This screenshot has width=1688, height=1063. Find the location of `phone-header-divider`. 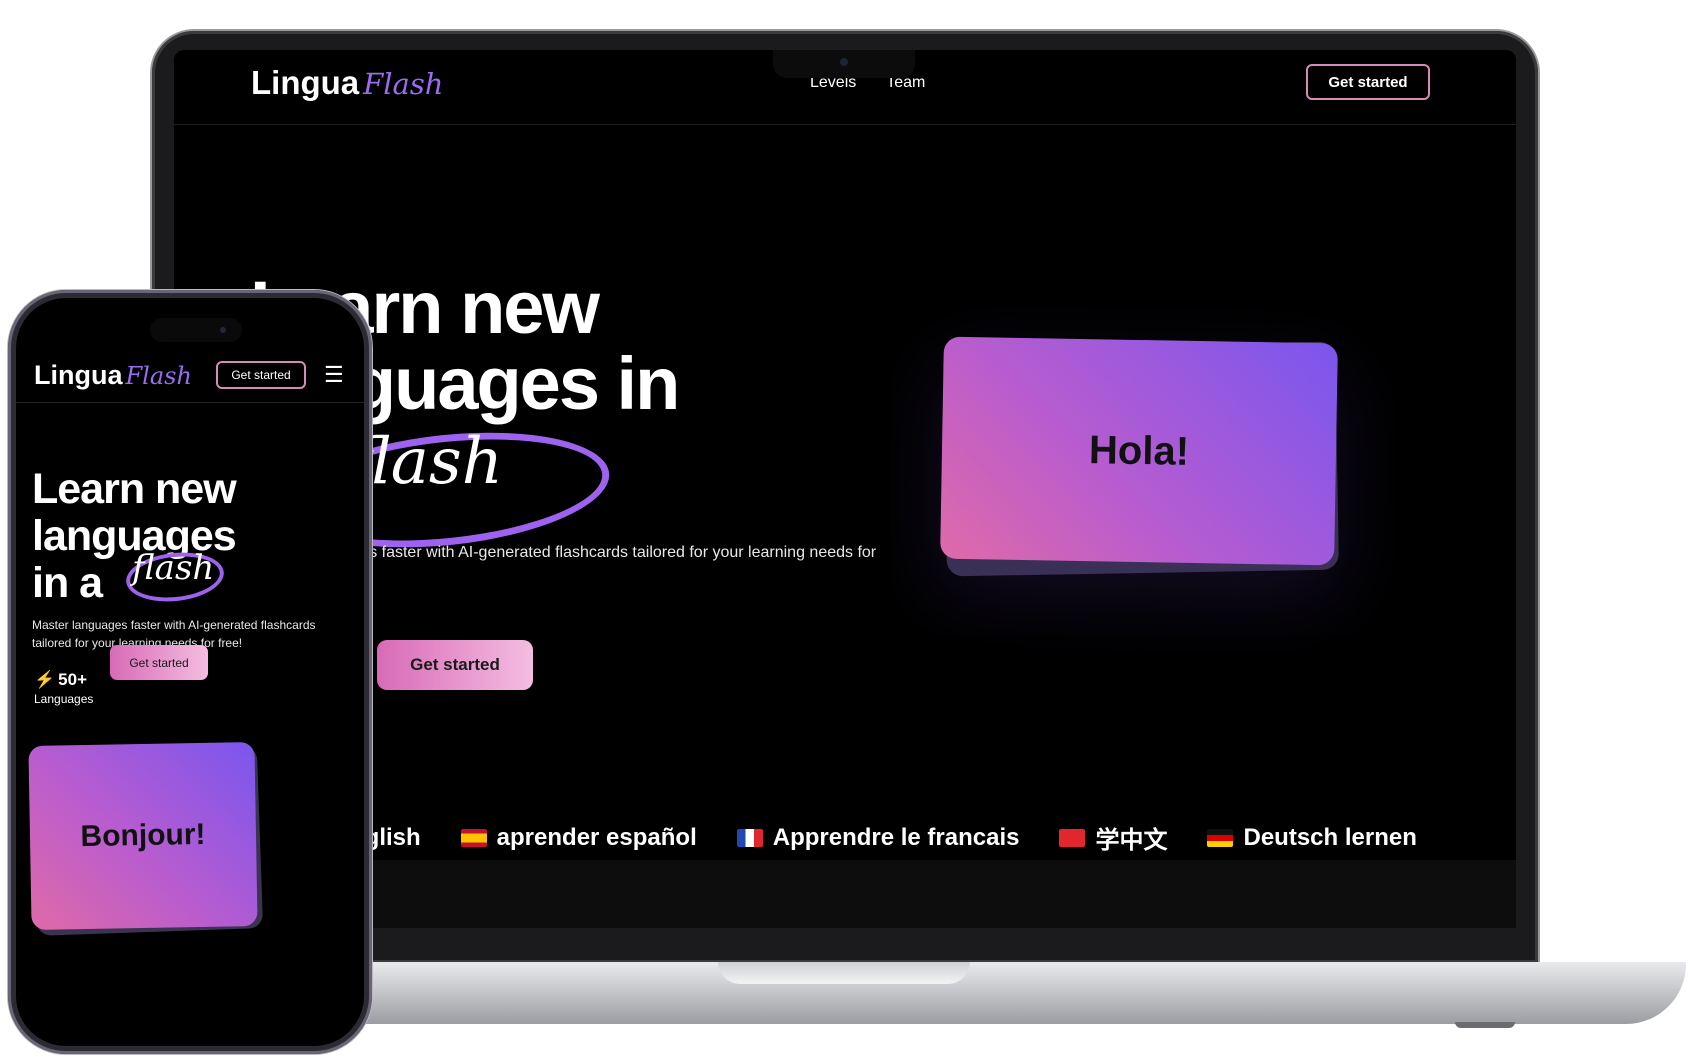

phone-header-divider is located at coordinates (190, 402).